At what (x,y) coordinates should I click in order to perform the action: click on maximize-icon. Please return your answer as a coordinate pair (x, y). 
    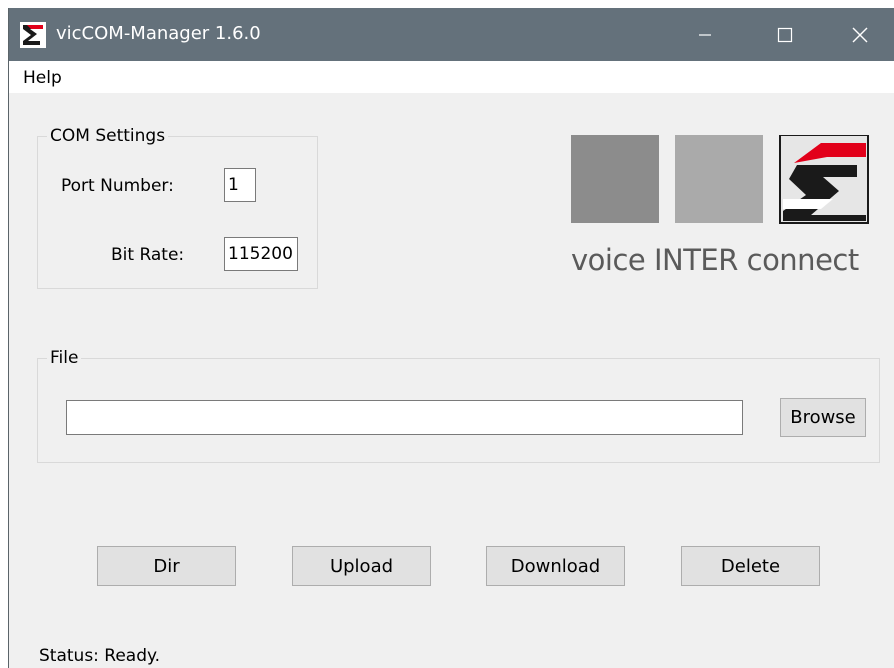
    Looking at the image, I should click on (785, 34).